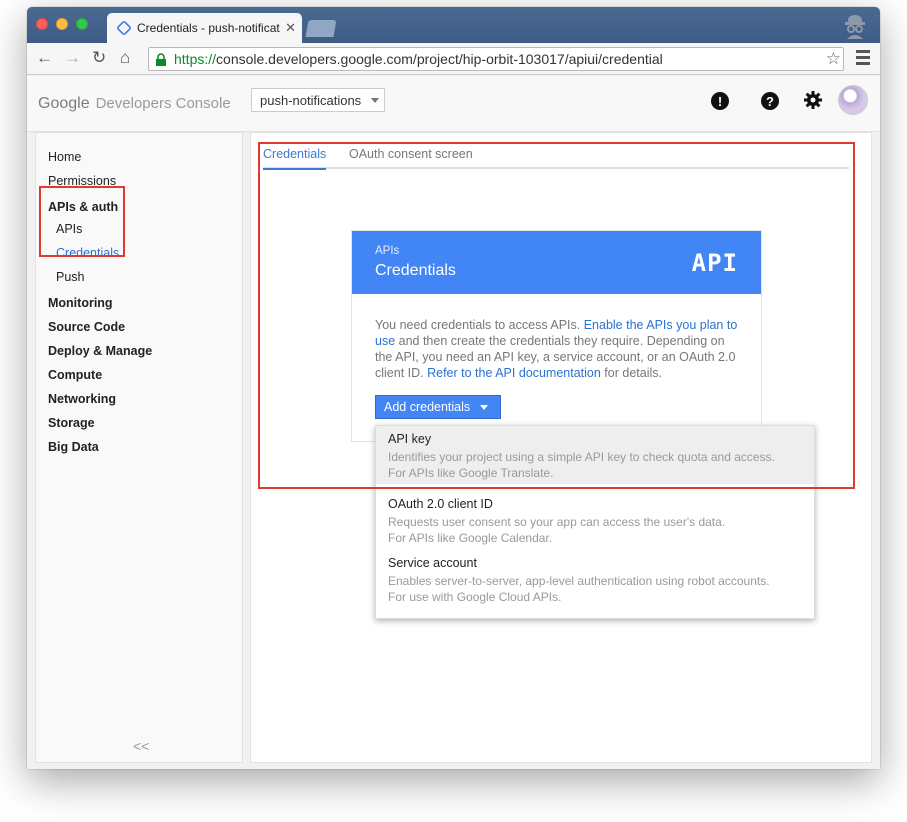 The image size is (907, 822). I want to click on collapse-sidebar-button: <<, so click(141, 746).